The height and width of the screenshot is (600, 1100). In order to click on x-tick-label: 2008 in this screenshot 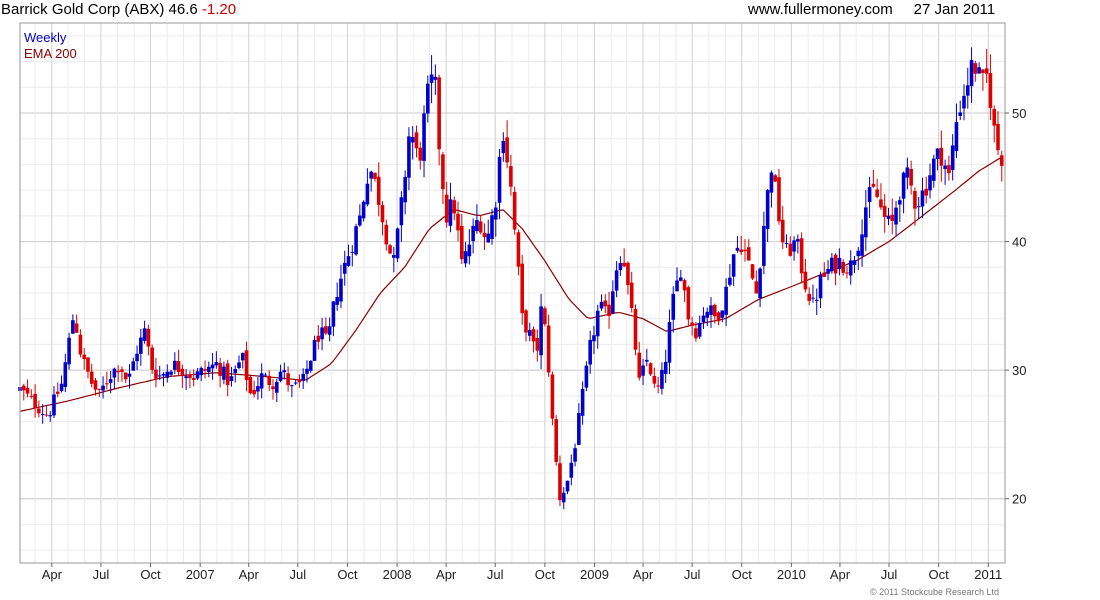, I will do `click(397, 574)`.